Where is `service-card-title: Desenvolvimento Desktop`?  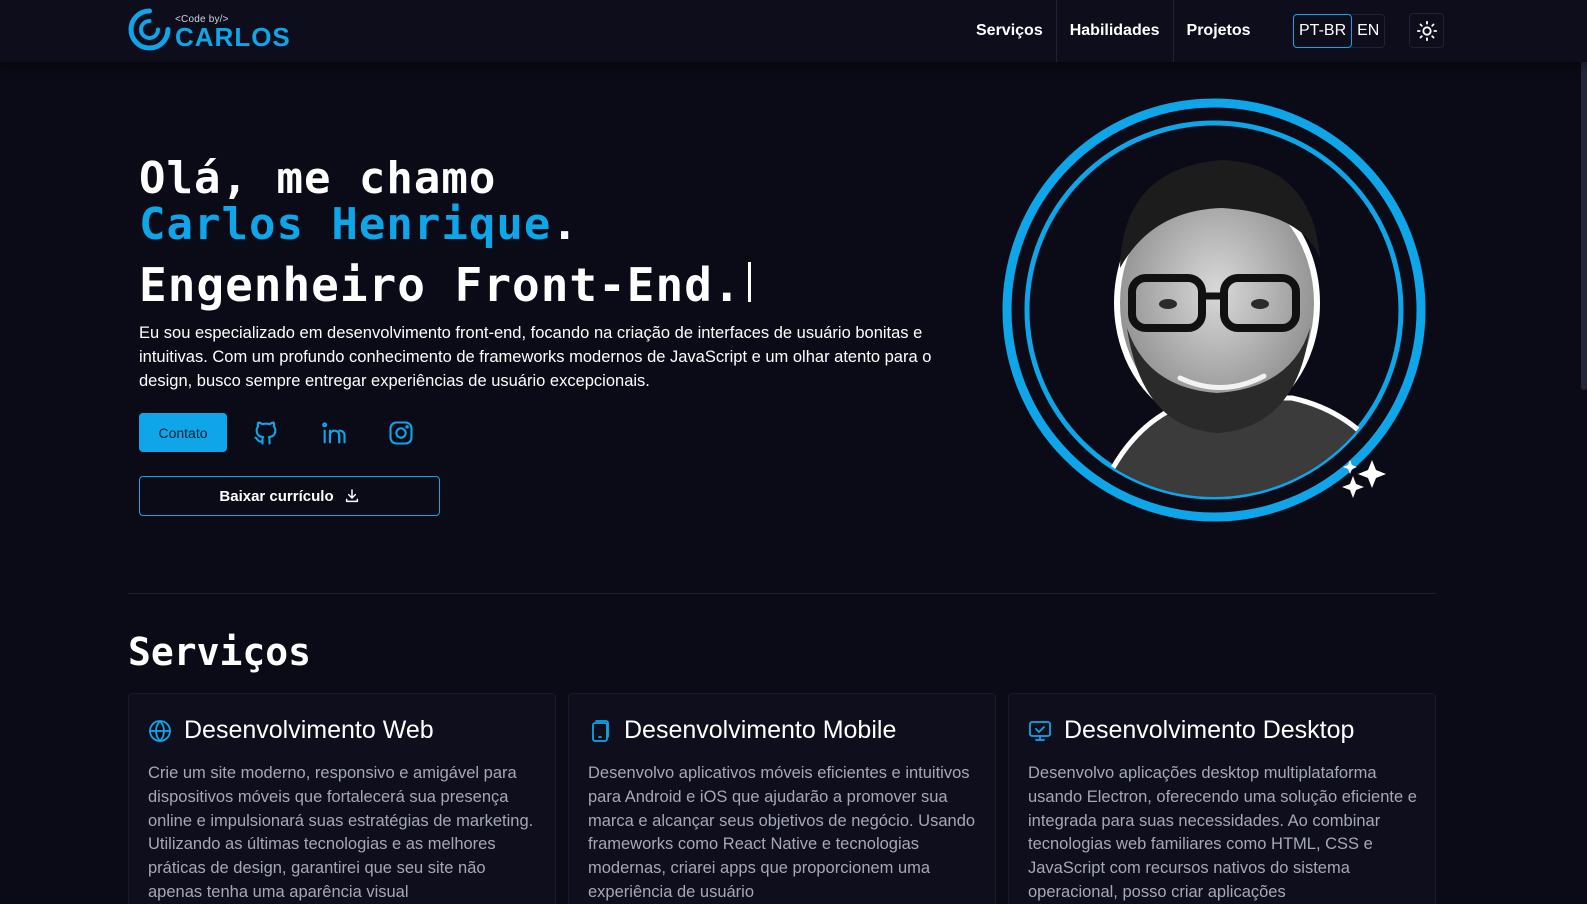 service-card-title: Desenvolvimento Desktop is located at coordinates (1209, 730).